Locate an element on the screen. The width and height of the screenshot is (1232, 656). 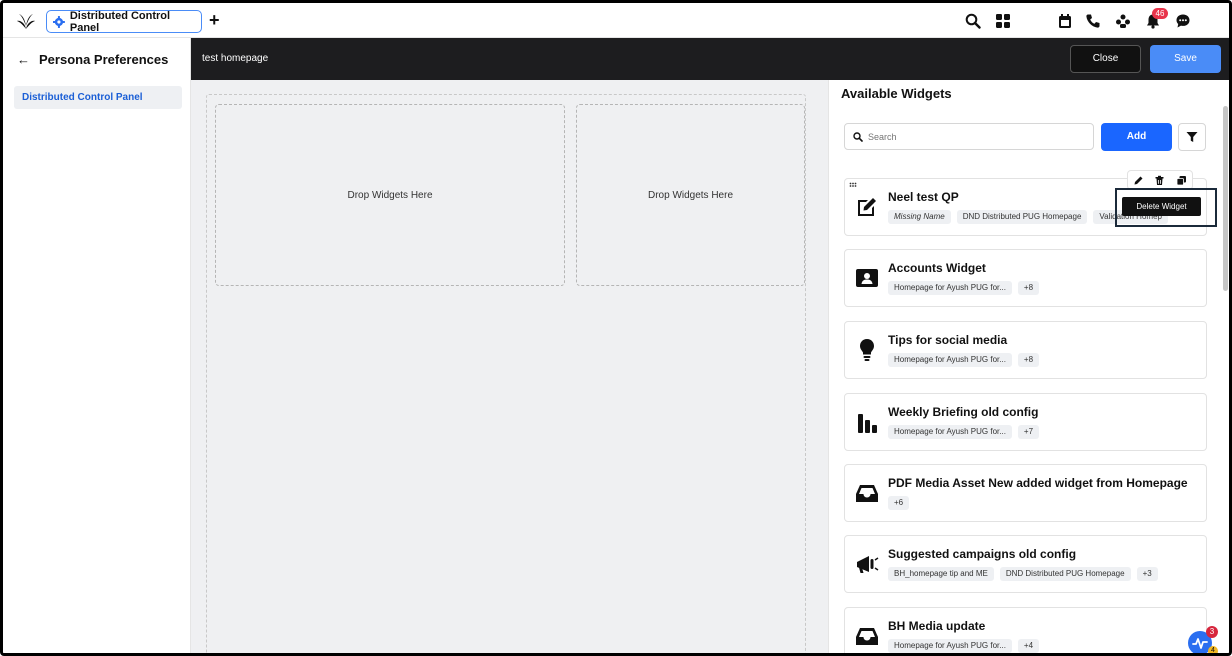
sidebar-title: Persona Preferences is located at coordinates (104, 59).